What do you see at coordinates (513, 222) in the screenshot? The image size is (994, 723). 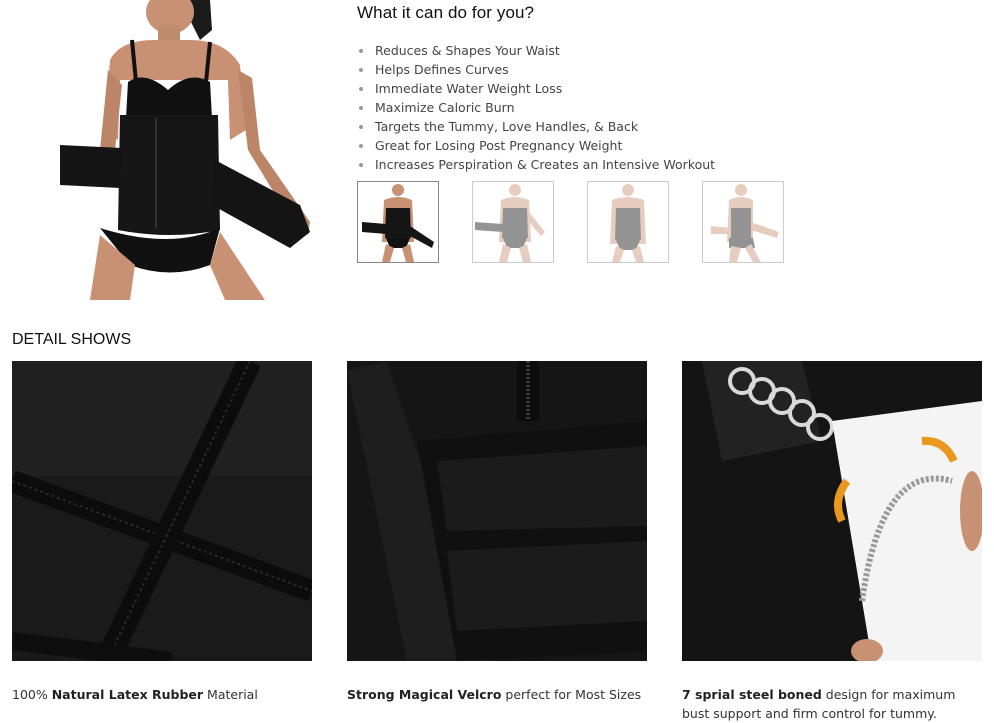 I see `thumb-front-arms-out` at bounding box center [513, 222].